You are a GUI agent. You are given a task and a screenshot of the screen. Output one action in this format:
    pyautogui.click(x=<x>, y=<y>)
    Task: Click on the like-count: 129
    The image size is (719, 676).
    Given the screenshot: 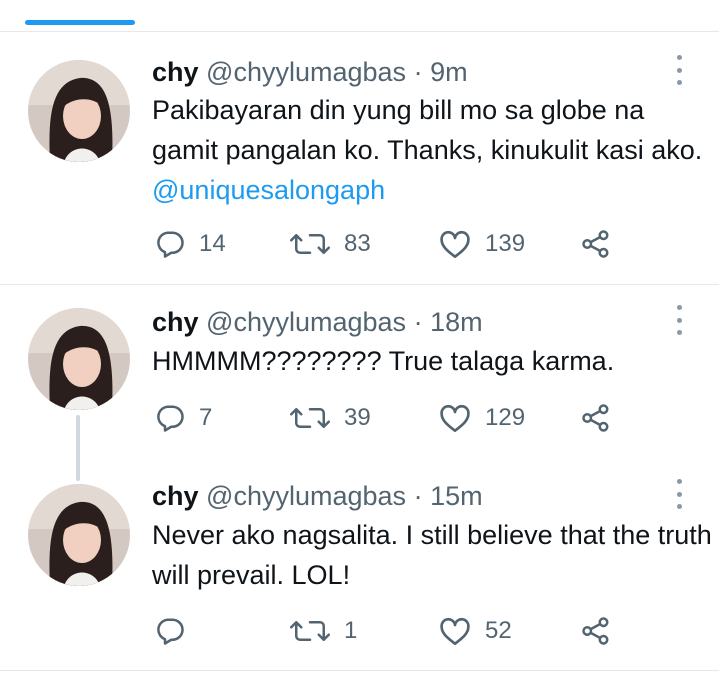 What is the action you would take?
    pyautogui.click(x=505, y=417)
    